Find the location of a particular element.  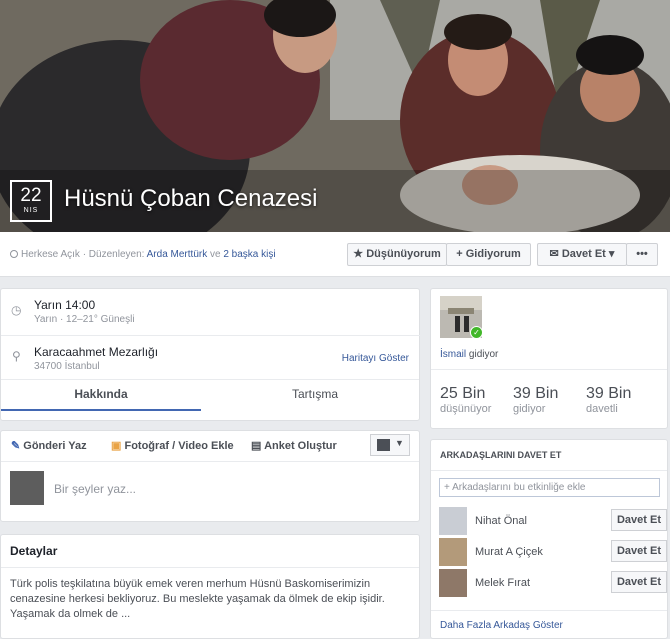

post-as-selector: ▼ is located at coordinates (390, 445).